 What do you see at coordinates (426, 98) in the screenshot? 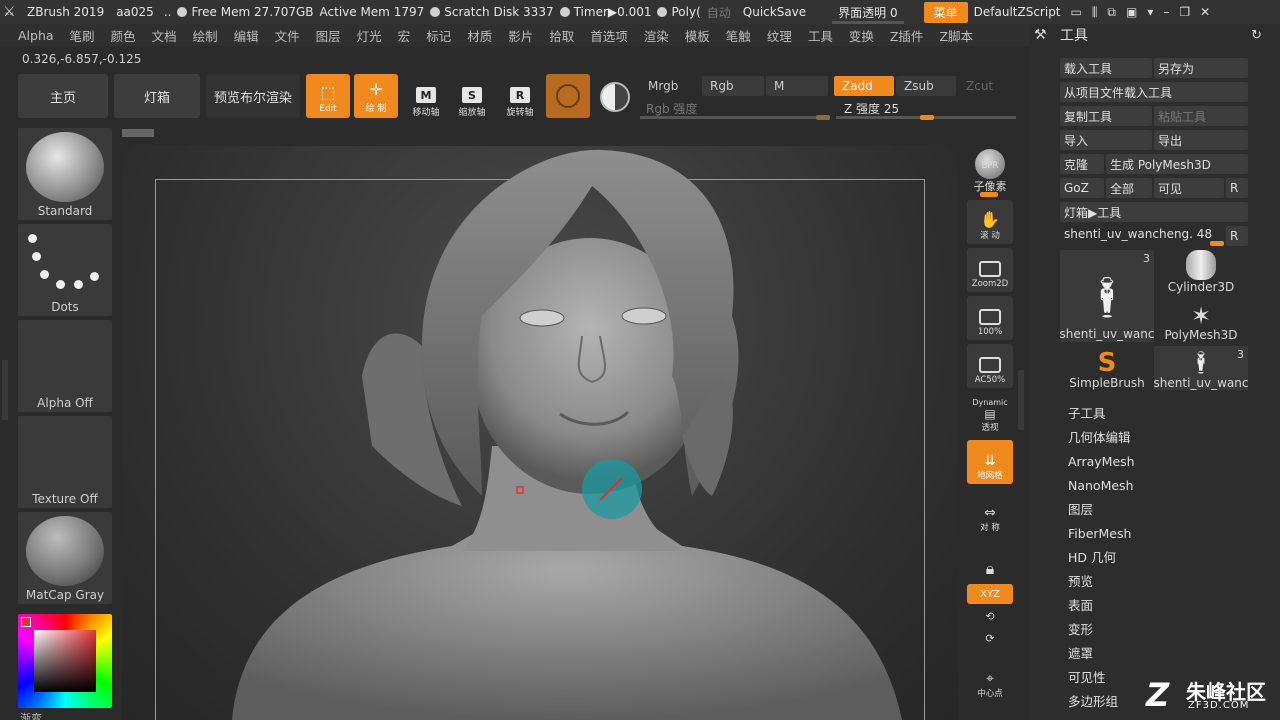
I see `move-button: M 移动轴` at bounding box center [426, 98].